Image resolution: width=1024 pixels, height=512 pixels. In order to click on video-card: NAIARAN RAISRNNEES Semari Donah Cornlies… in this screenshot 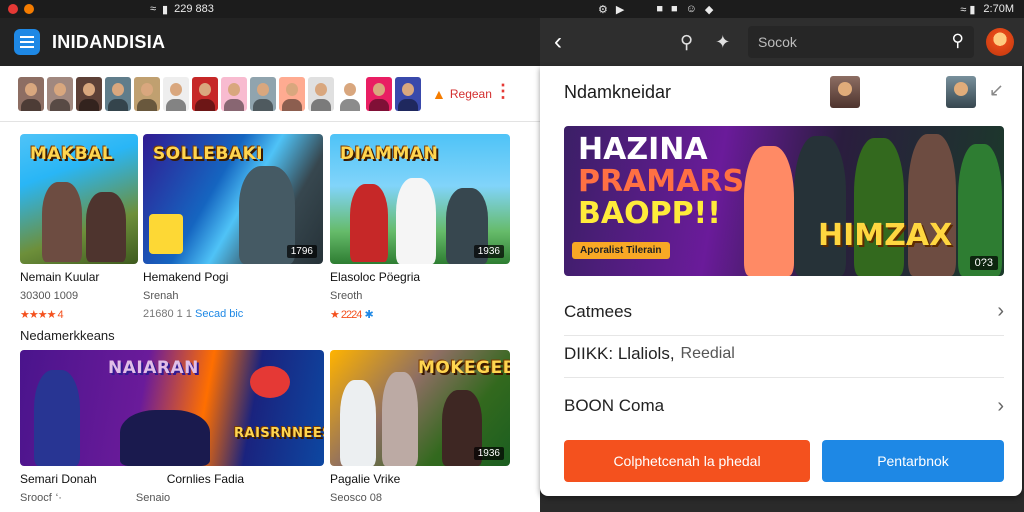, I will do `click(172, 427)`.